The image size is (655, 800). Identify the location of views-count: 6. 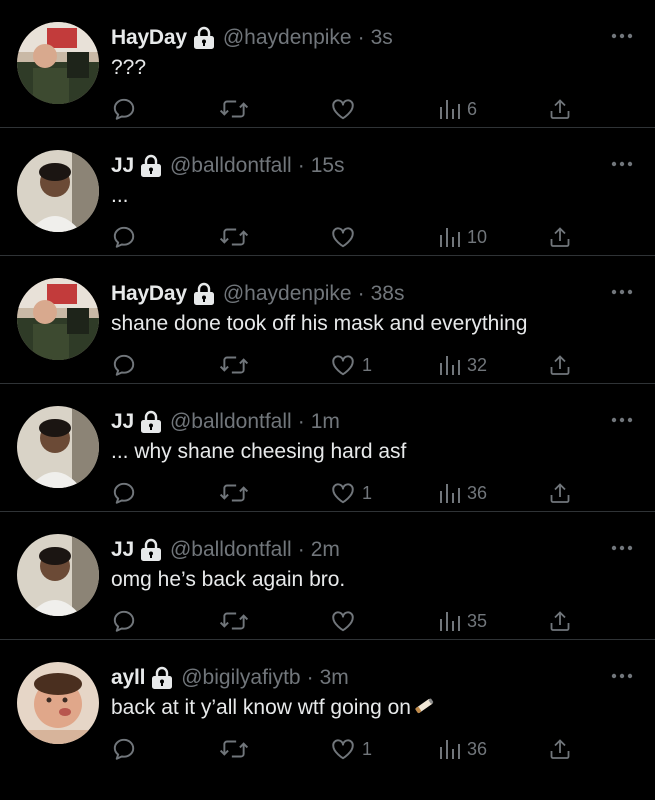
(472, 108).